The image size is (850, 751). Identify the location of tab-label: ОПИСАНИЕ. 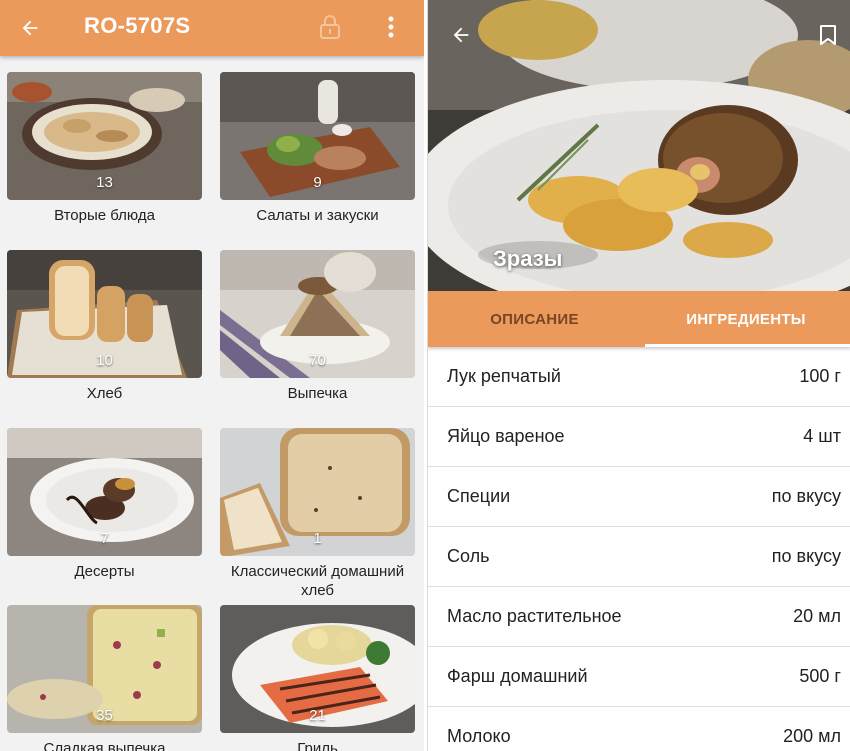
(534, 319).